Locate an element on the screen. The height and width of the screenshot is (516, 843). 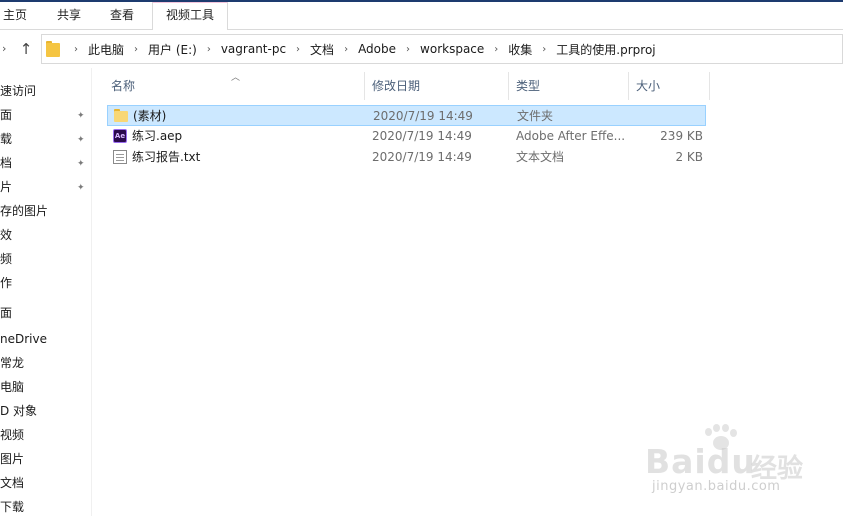
nav-item-documents-2: 文档 is located at coordinates (12, 483).